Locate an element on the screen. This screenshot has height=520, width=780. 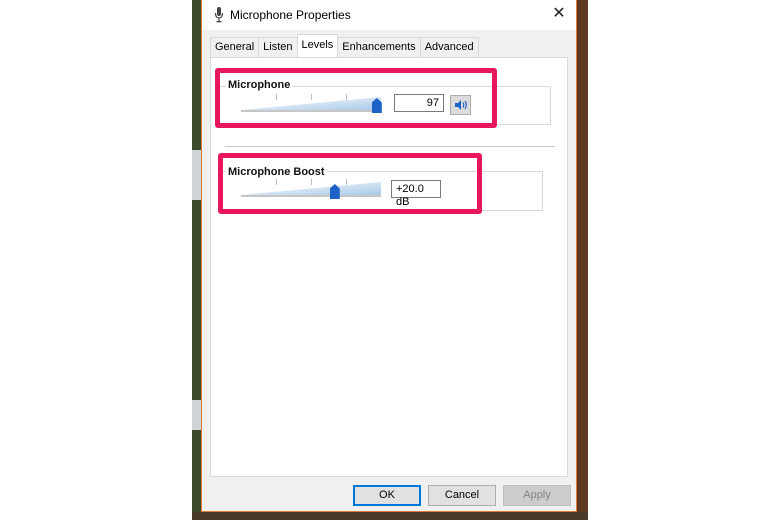
microphone-boost-label: Microphone Boost is located at coordinates (276, 172).